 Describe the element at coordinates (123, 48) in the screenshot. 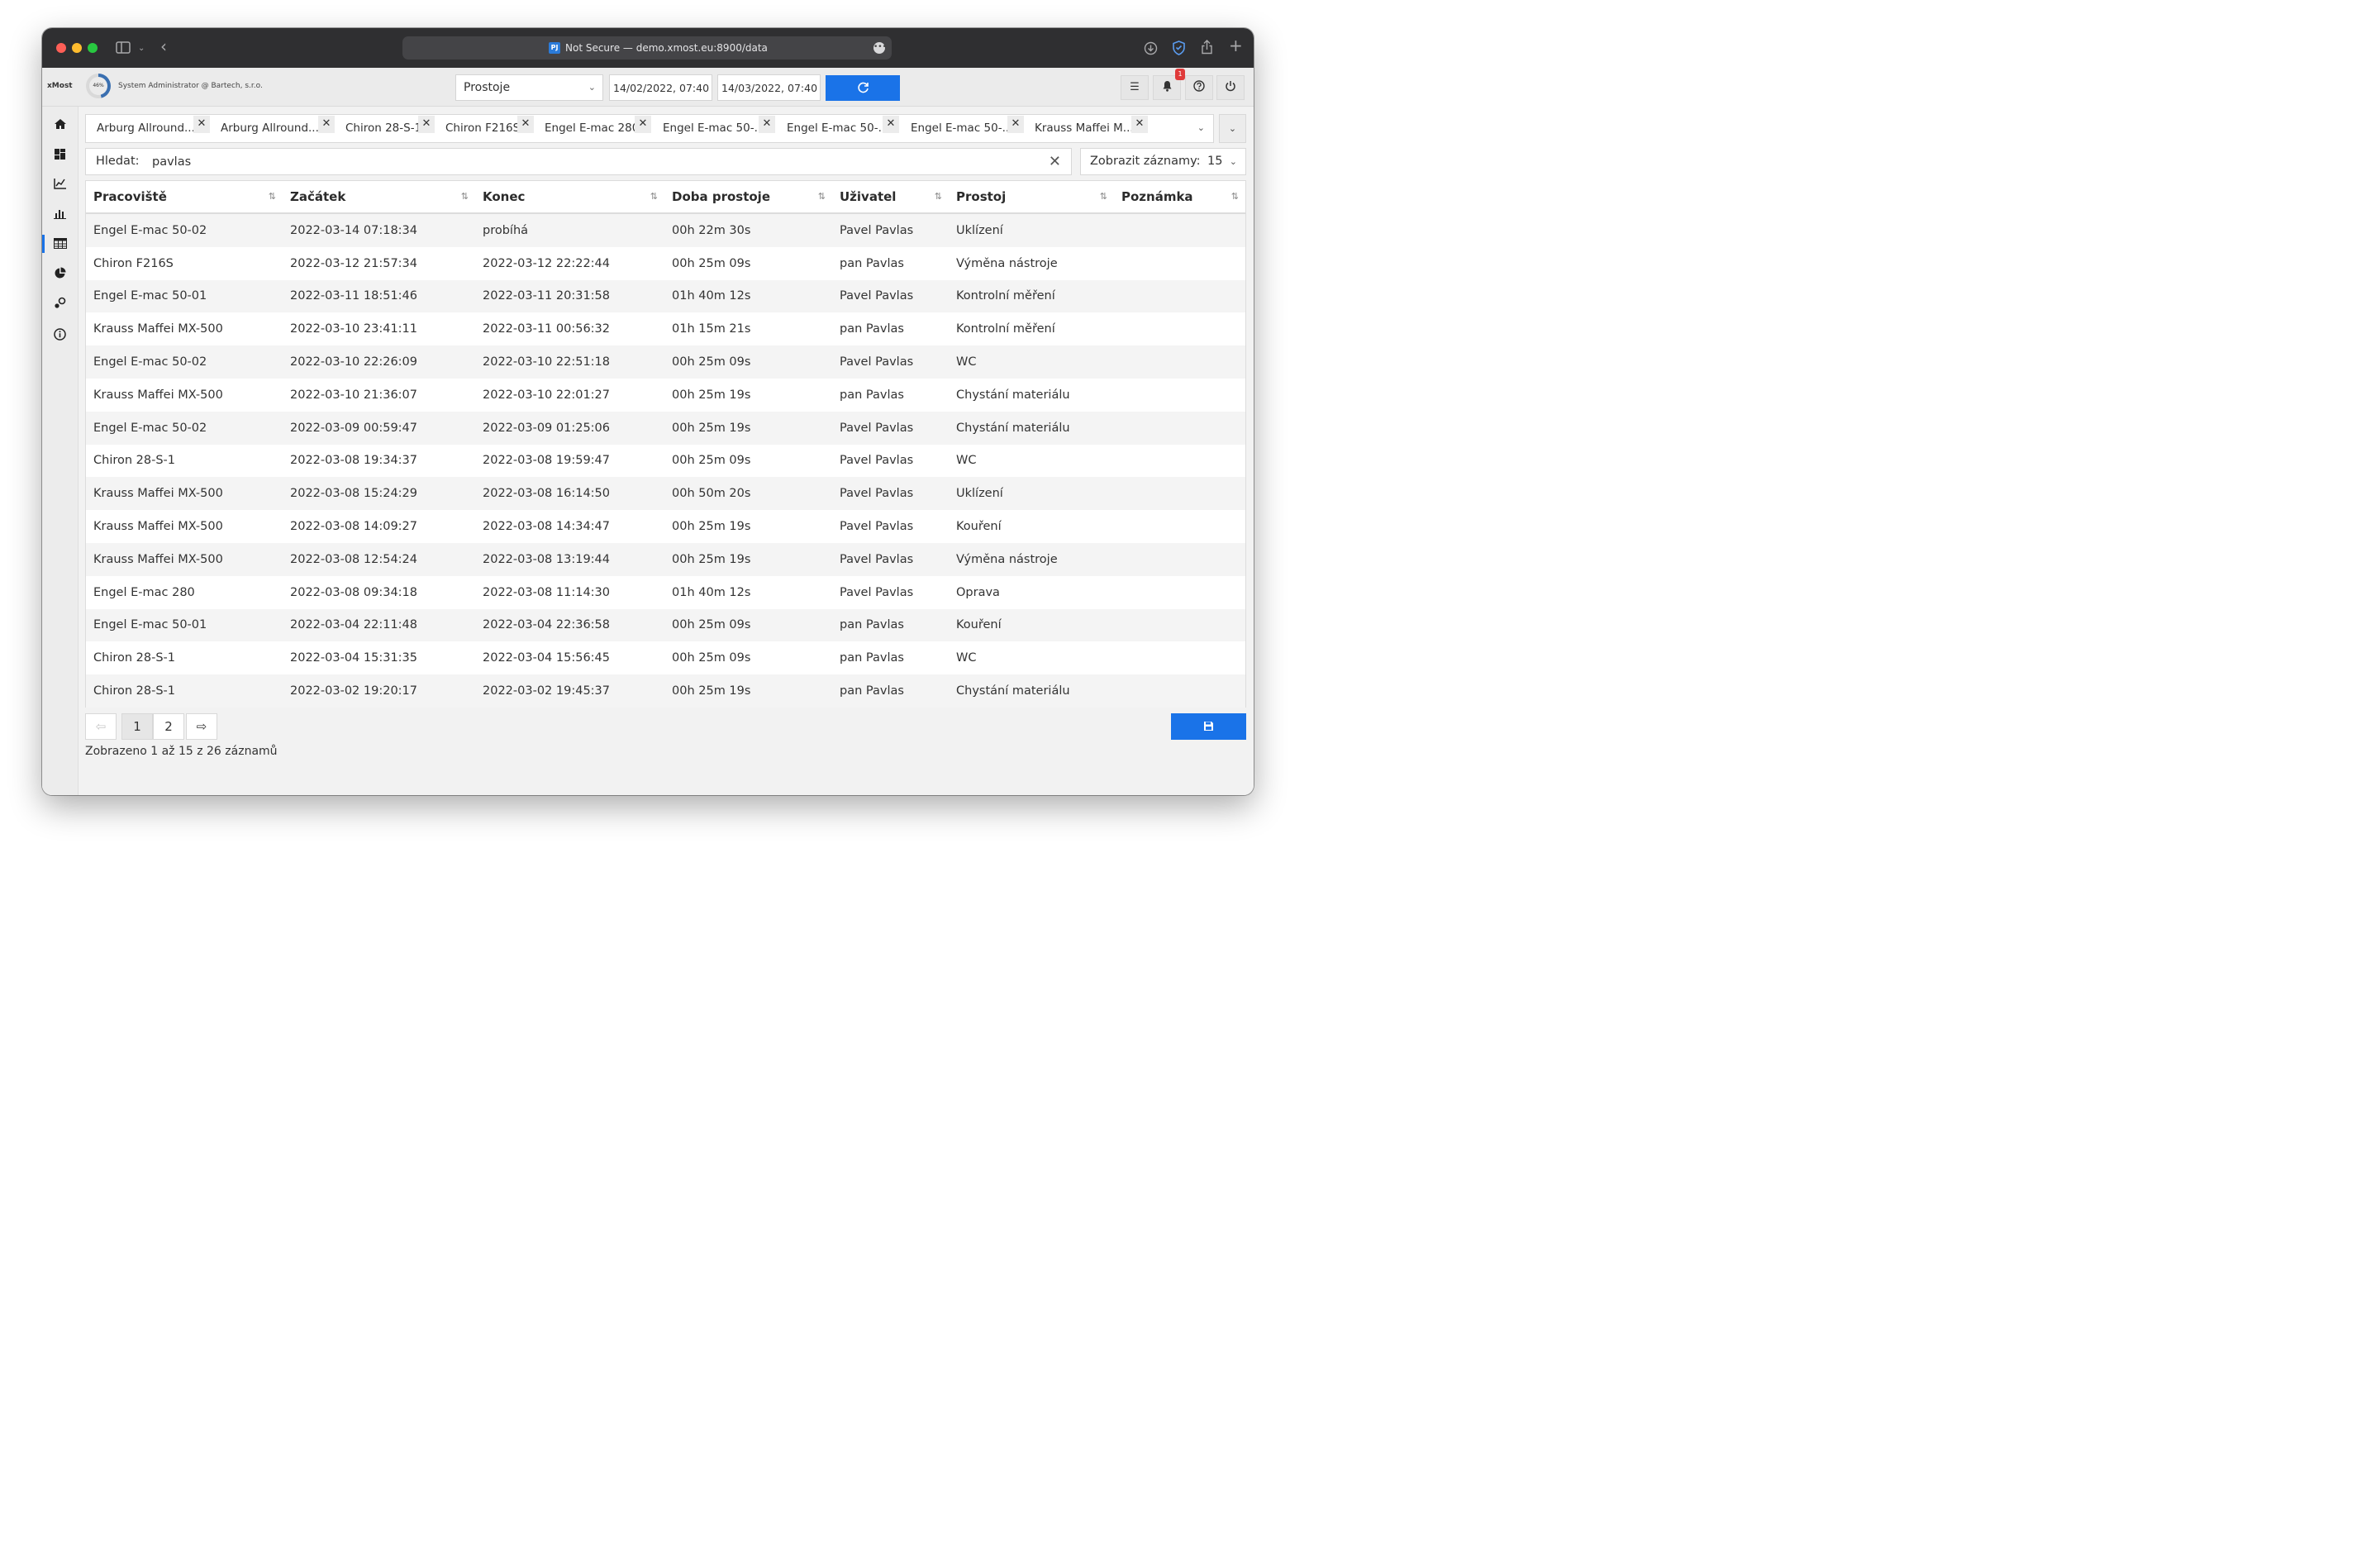

I see `sidebar-toggle-icon` at that location.